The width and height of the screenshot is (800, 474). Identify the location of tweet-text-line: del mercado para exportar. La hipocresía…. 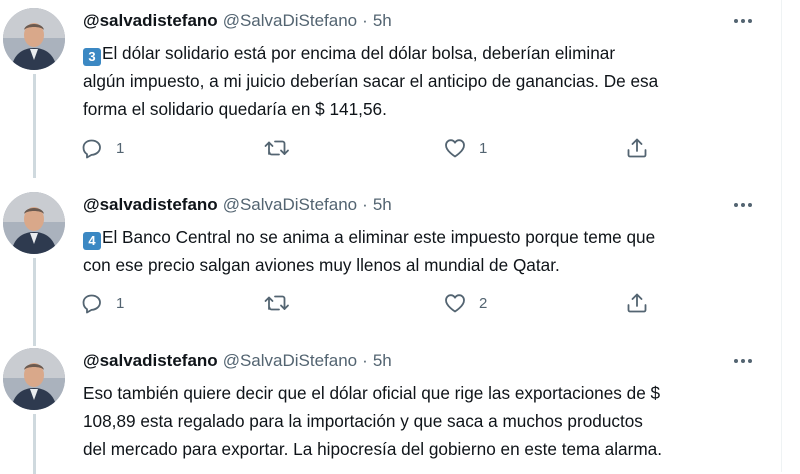
(372, 449).